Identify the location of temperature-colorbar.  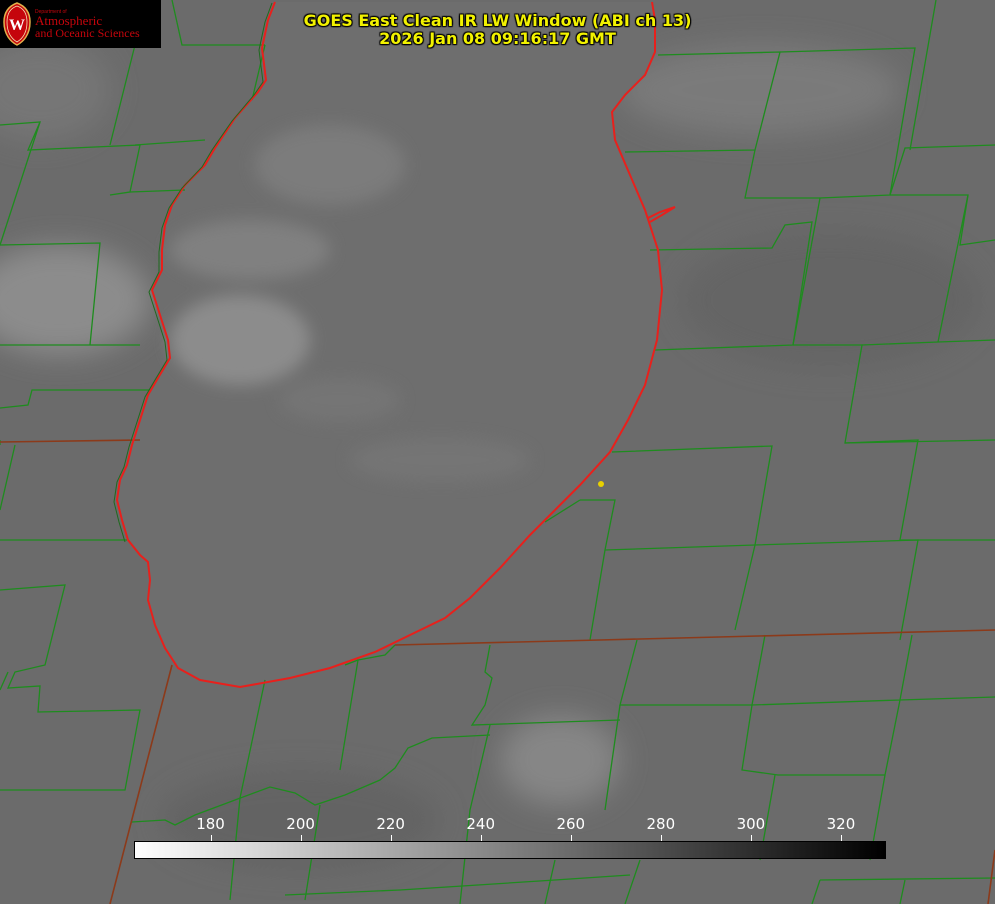
(510, 850).